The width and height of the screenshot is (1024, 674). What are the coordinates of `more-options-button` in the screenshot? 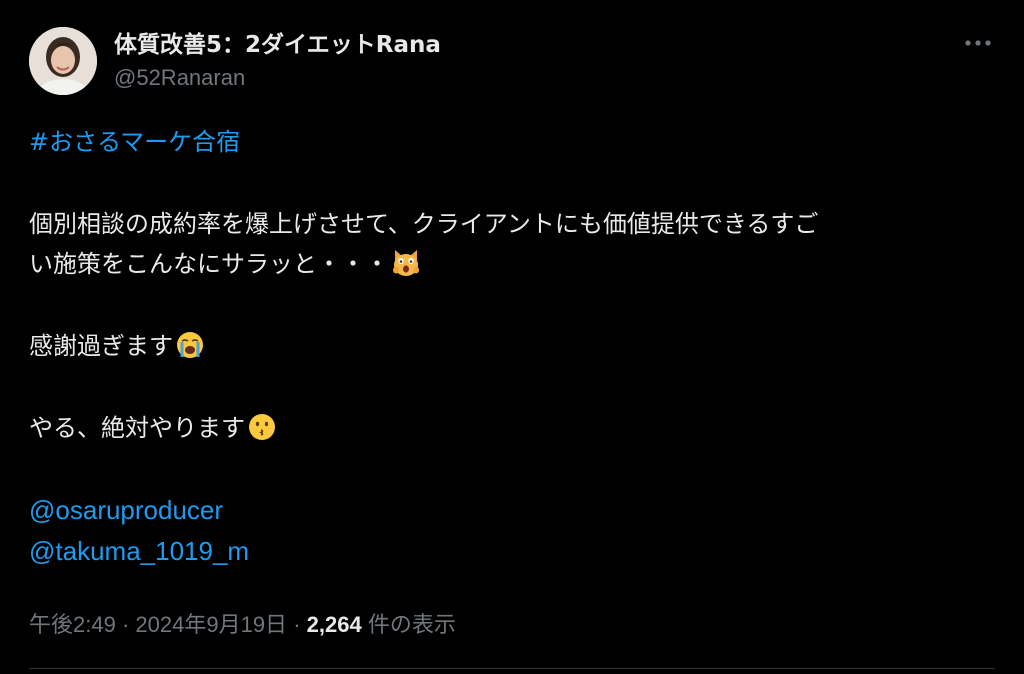 It's located at (978, 43).